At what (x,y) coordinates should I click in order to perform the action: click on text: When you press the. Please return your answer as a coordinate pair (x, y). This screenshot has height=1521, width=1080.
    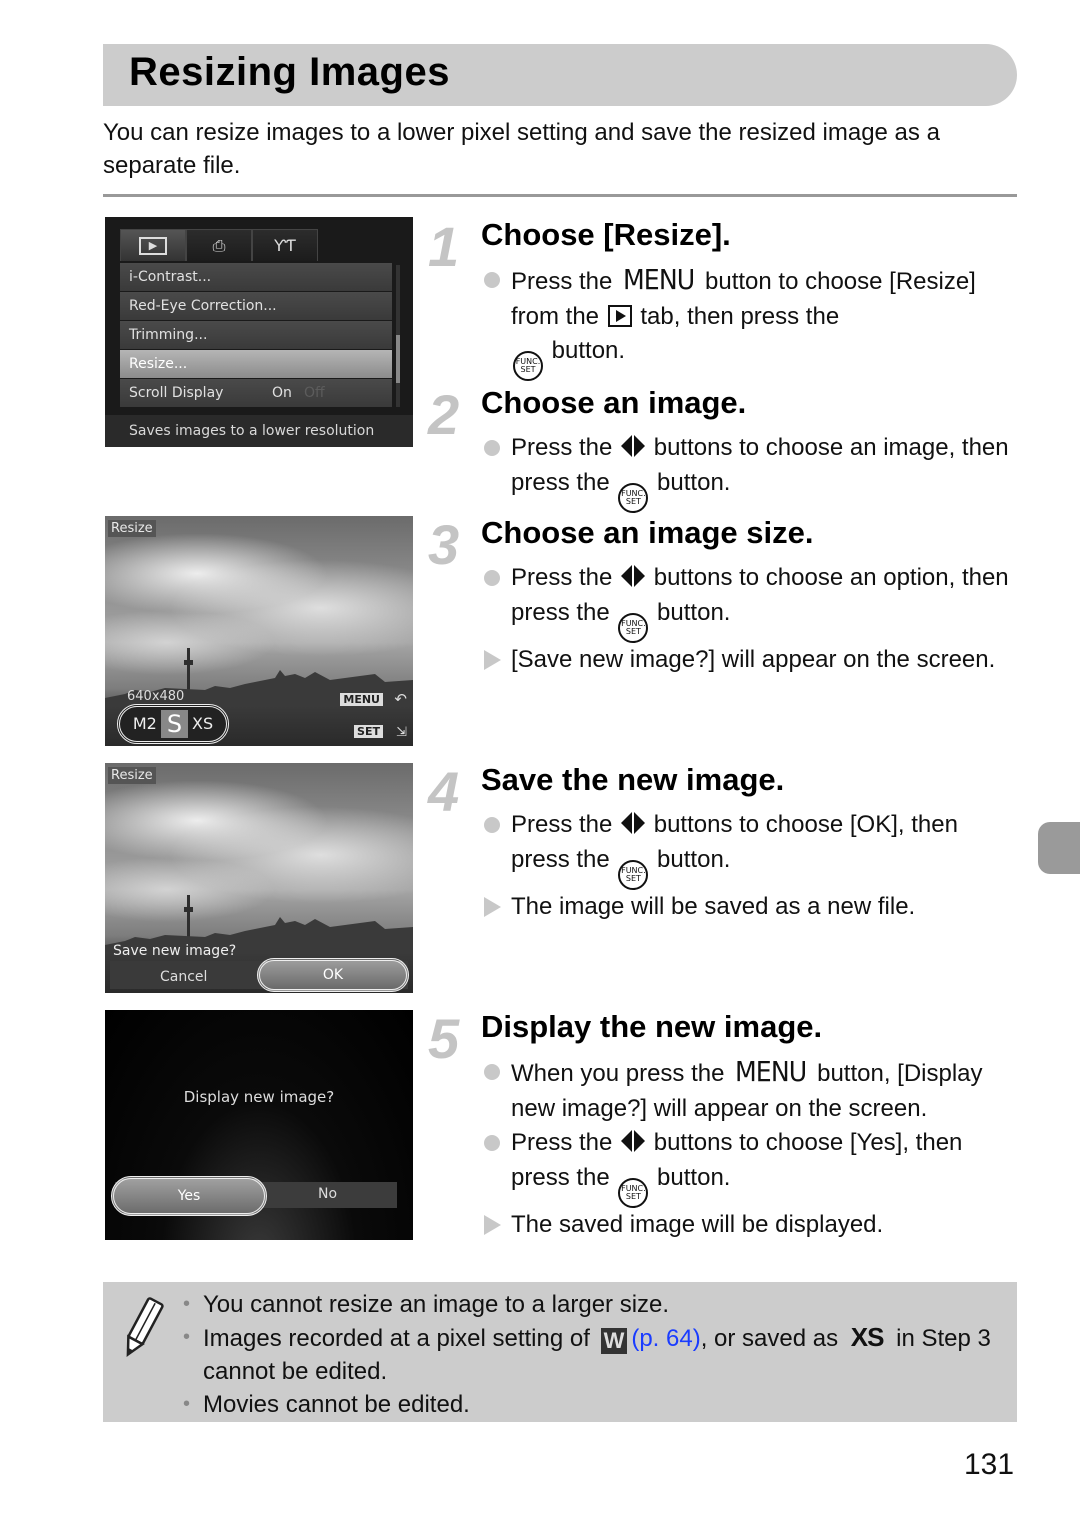
    Looking at the image, I should click on (621, 1073).